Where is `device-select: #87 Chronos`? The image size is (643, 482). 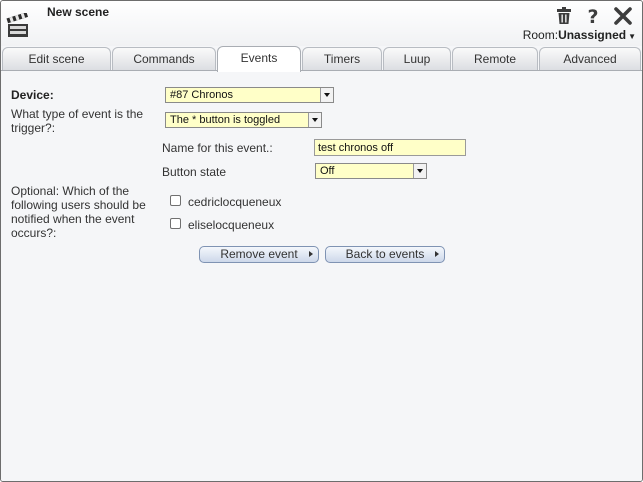 device-select: #87 Chronos is located at coordinates (249, 95).